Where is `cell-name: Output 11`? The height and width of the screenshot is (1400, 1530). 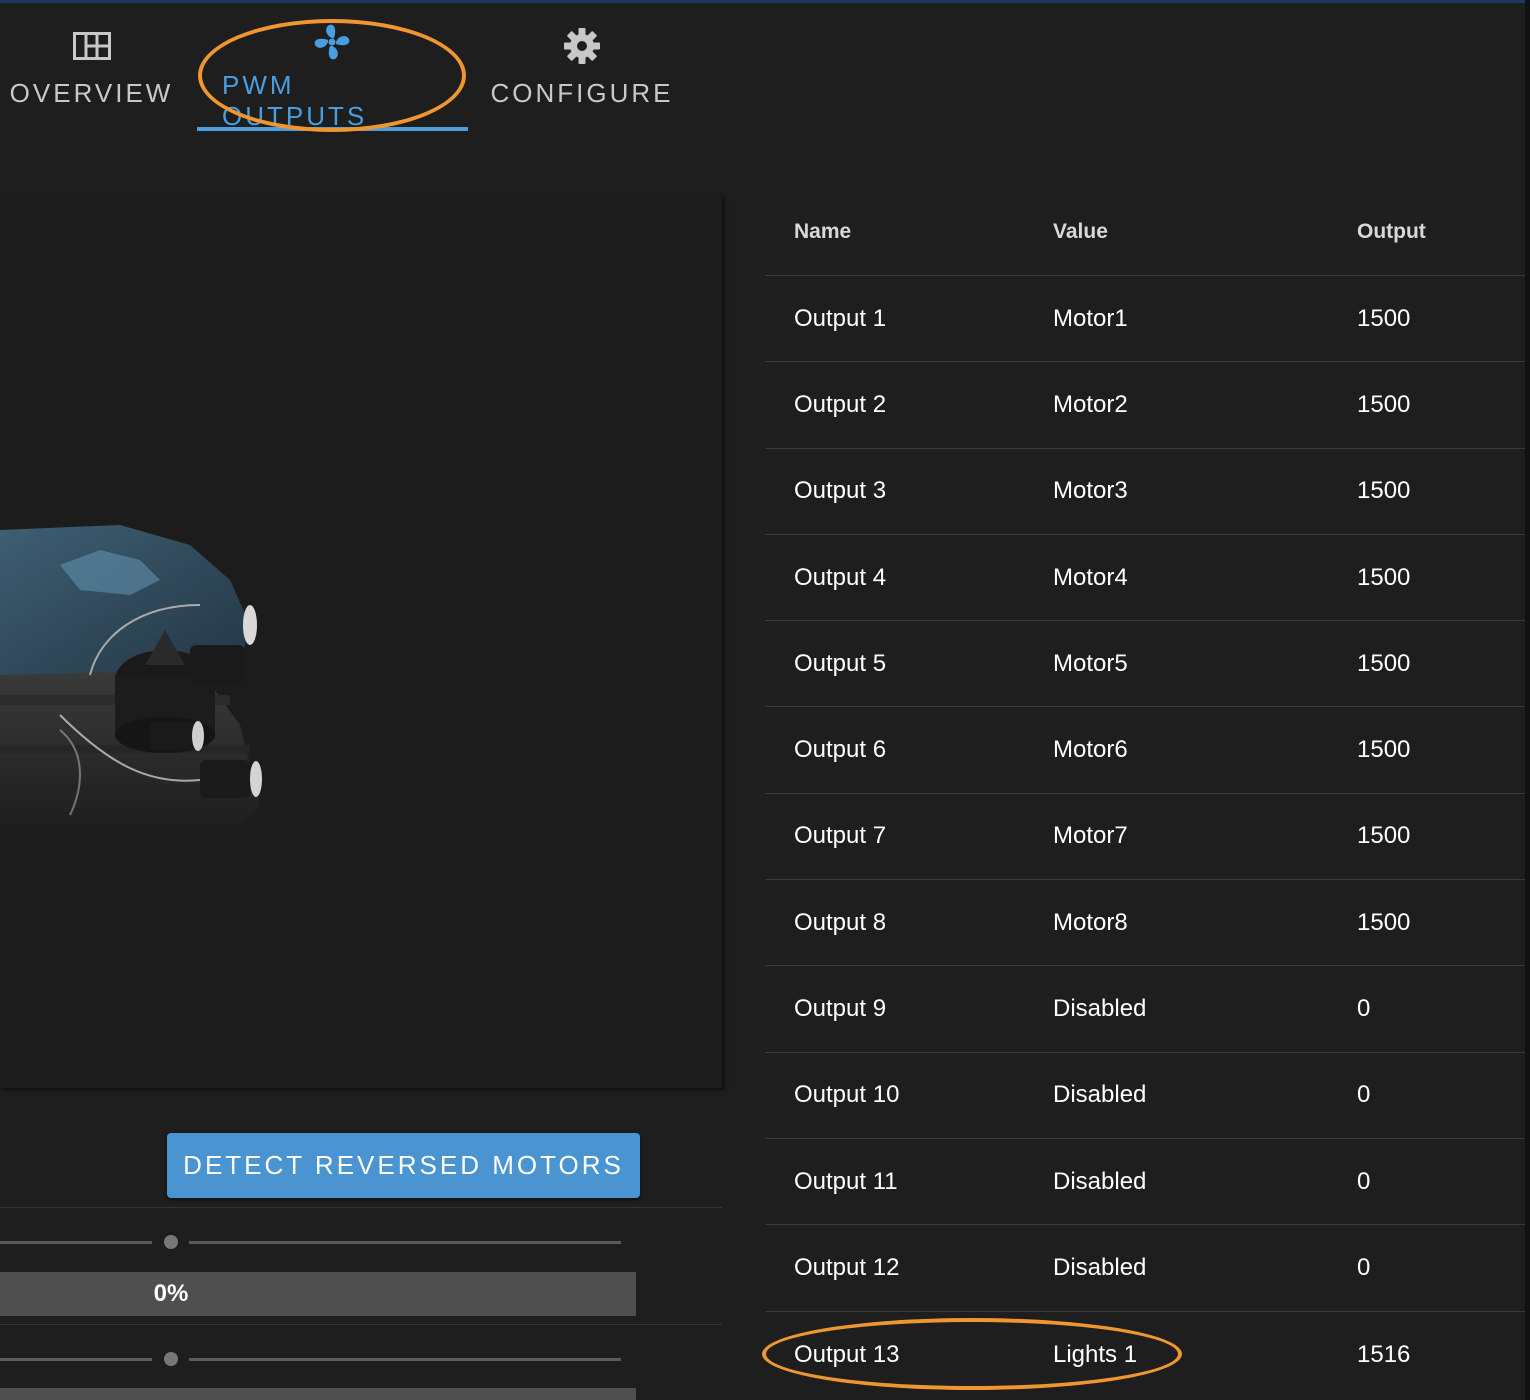 cell-name: Output 11 is located at coordinates (846, 1181).